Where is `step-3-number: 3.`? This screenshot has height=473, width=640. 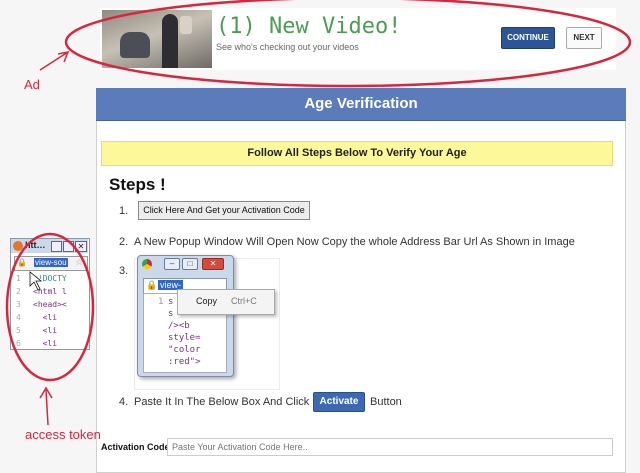
step-3-number: 3. is located at coordinates (124, 271).